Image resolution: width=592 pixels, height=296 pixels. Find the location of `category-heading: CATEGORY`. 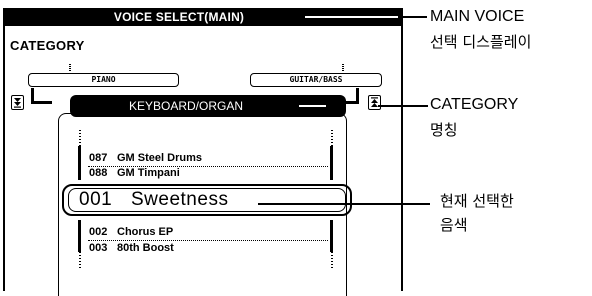

category-heading: CATEGORY is located at coordinates (47, 45).